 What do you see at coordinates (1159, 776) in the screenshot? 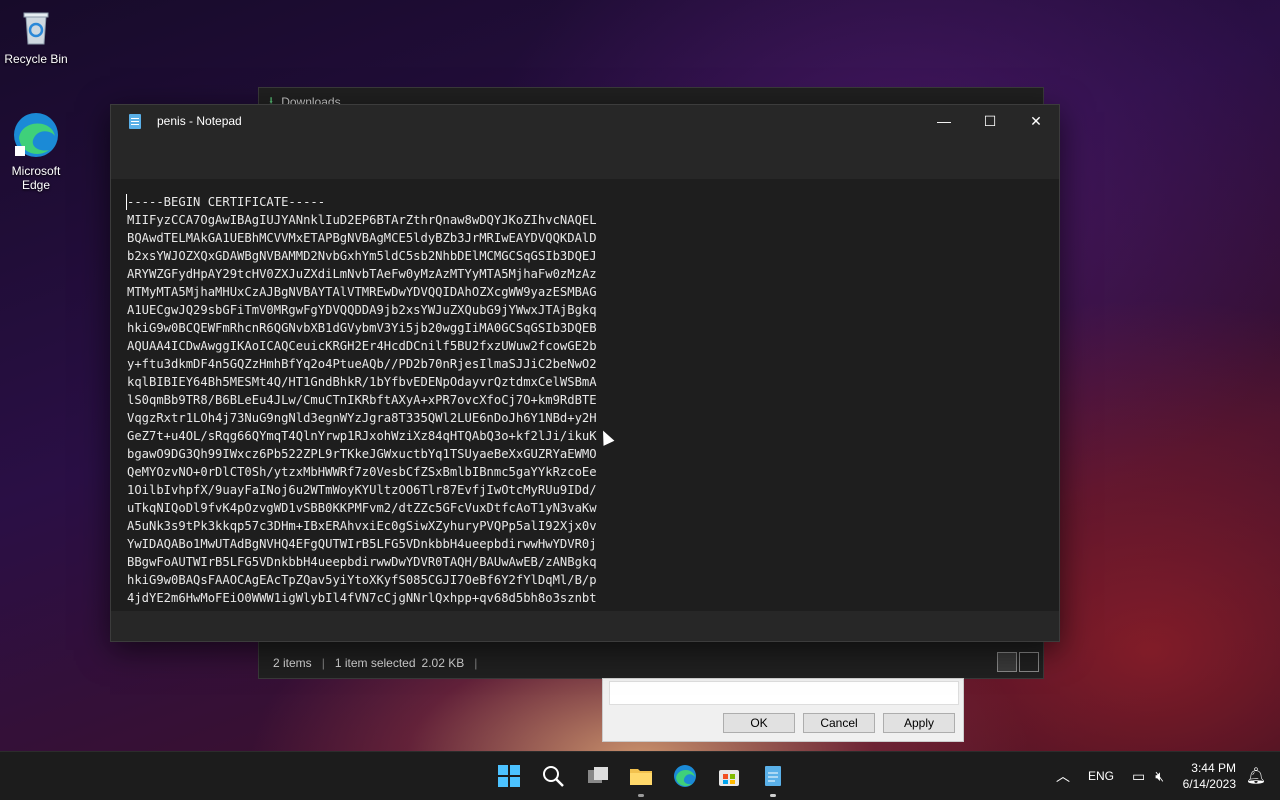
I see `volume-mute-icon: 🔇︎` at bounding box center [1159, 776].